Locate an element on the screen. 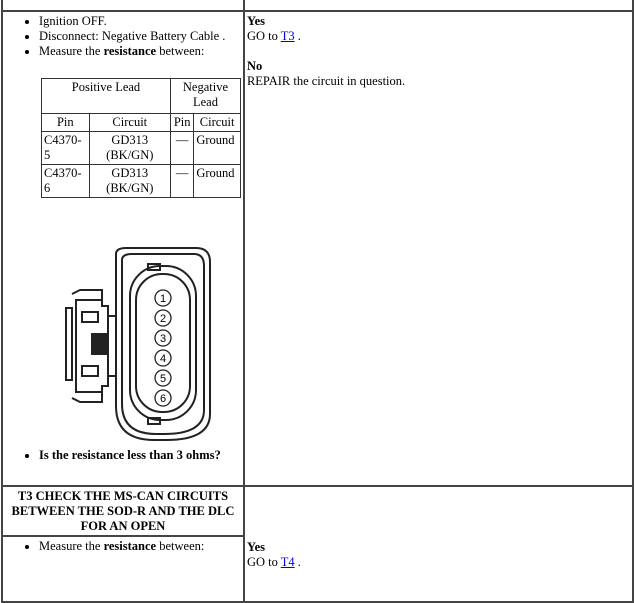 Image resolution: width=634 pixels, height=603 pixels. no-action: REPAIR the circuit in question. is located at coordinates (326, 81).